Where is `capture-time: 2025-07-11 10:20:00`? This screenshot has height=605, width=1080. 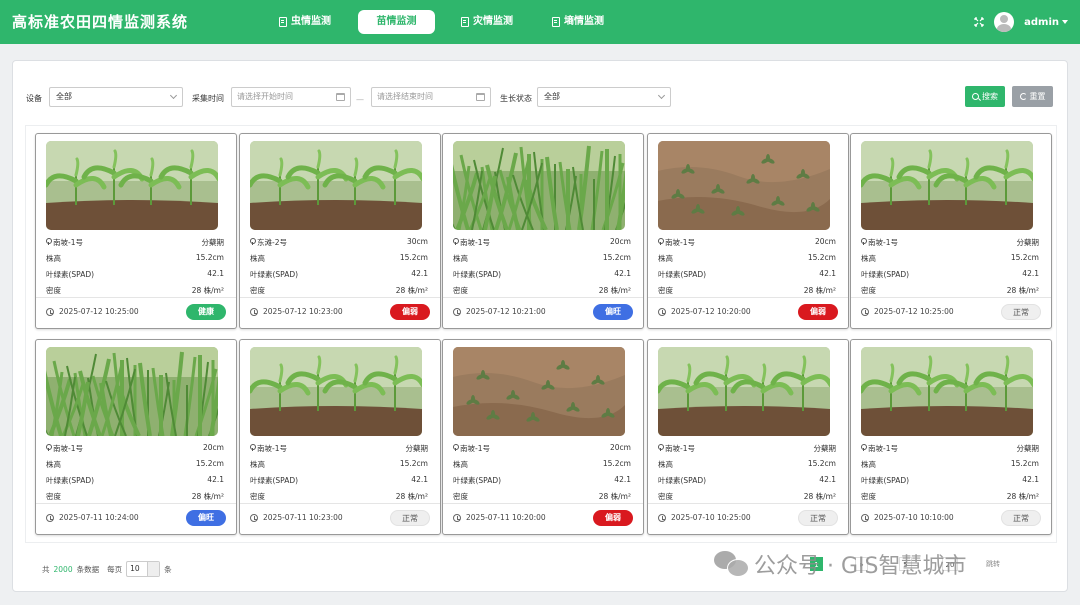 capture-time: 2025-07-11 10:20:00 is located at coordinates (499, 517).